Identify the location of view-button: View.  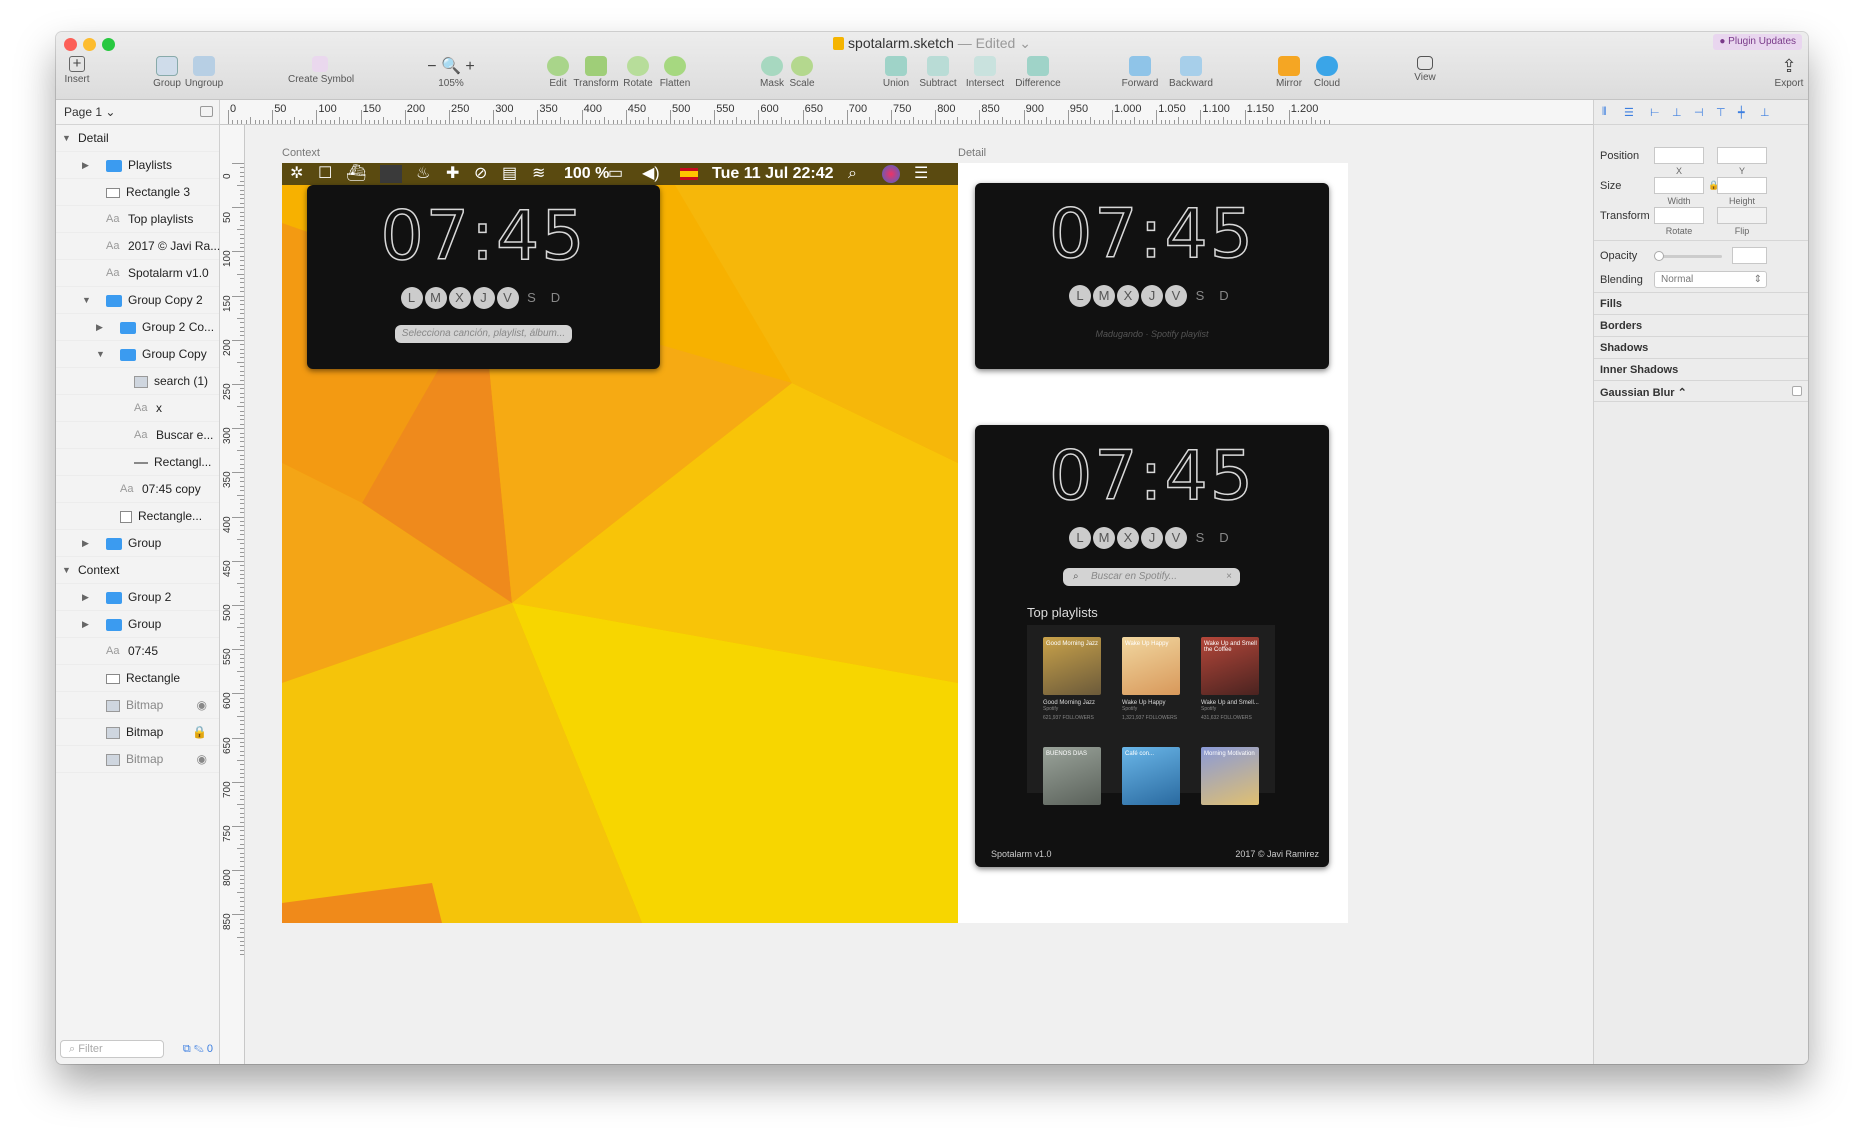
(1425, 69).